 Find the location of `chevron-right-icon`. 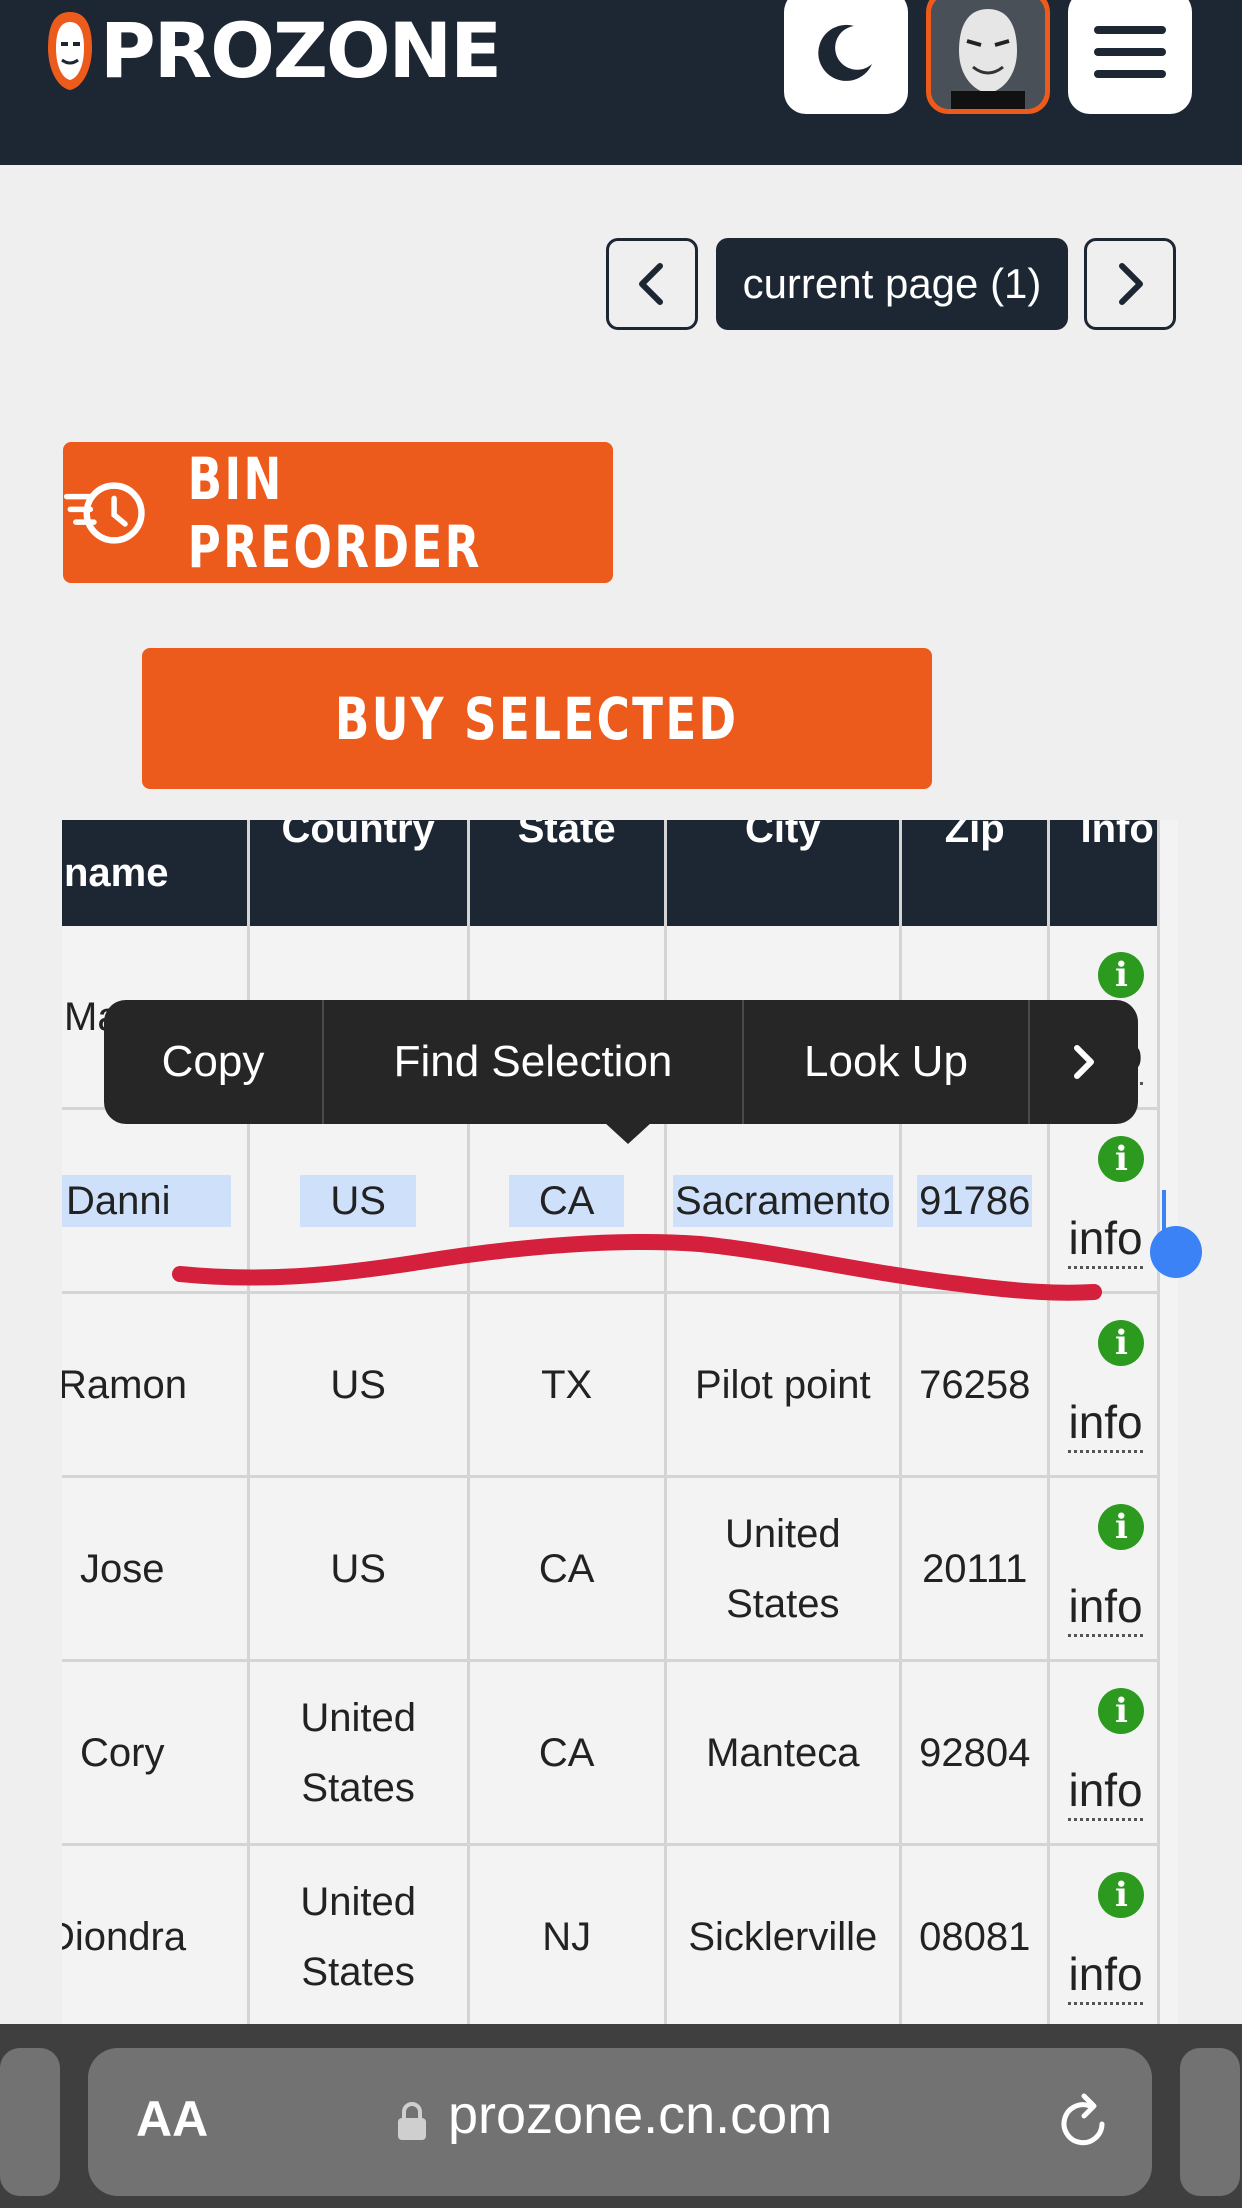

chevron-right-icon is located at coordinates (1084, 1062).